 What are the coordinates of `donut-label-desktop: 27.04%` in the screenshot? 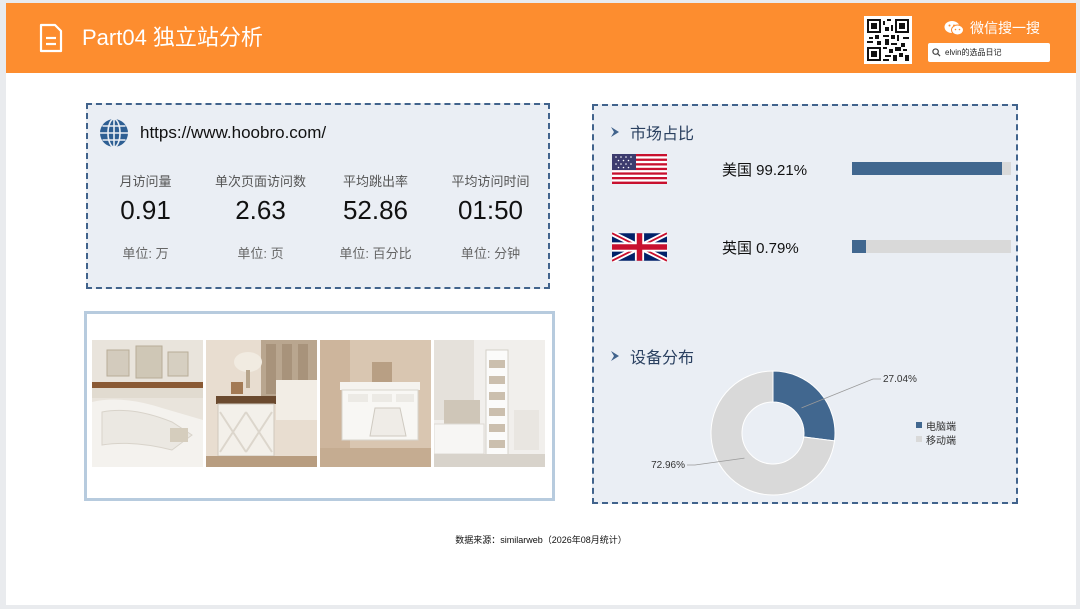 It's located at (900, 379).